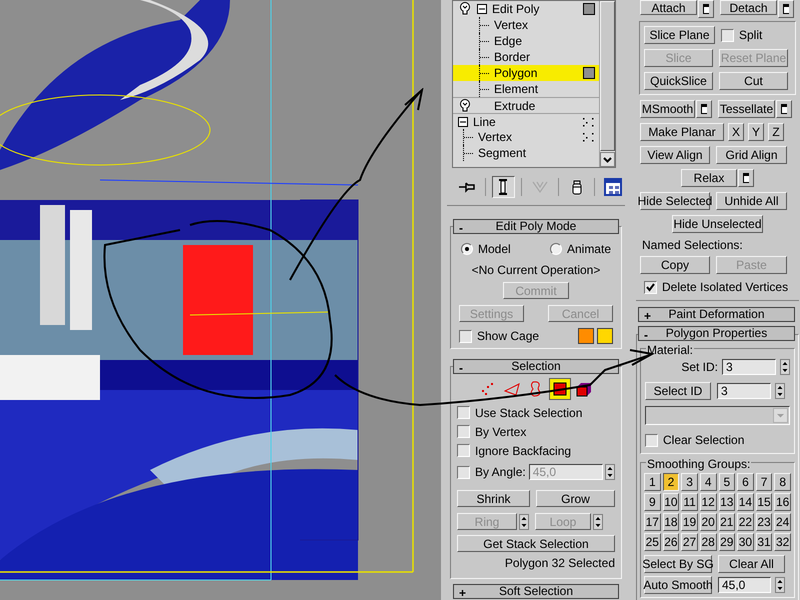  I want to click on smoothing-group-button: 6, so click(745, 482).